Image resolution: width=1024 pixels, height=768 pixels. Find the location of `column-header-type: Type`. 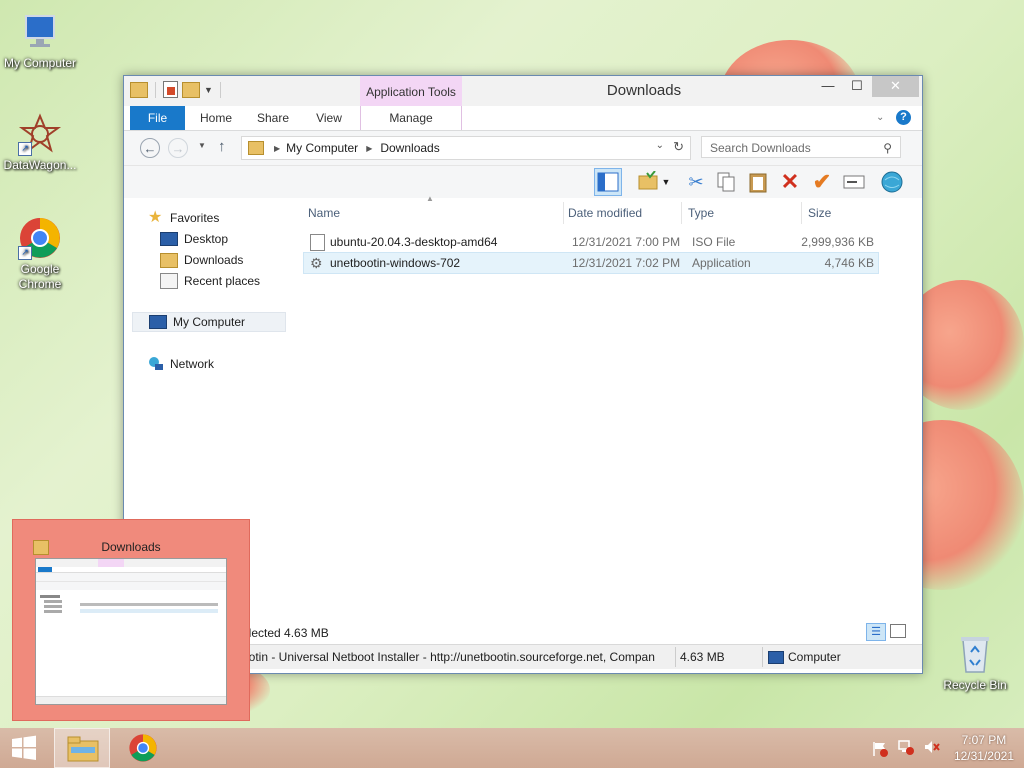

column-header-type: Type is located at coordinates (742, 213).